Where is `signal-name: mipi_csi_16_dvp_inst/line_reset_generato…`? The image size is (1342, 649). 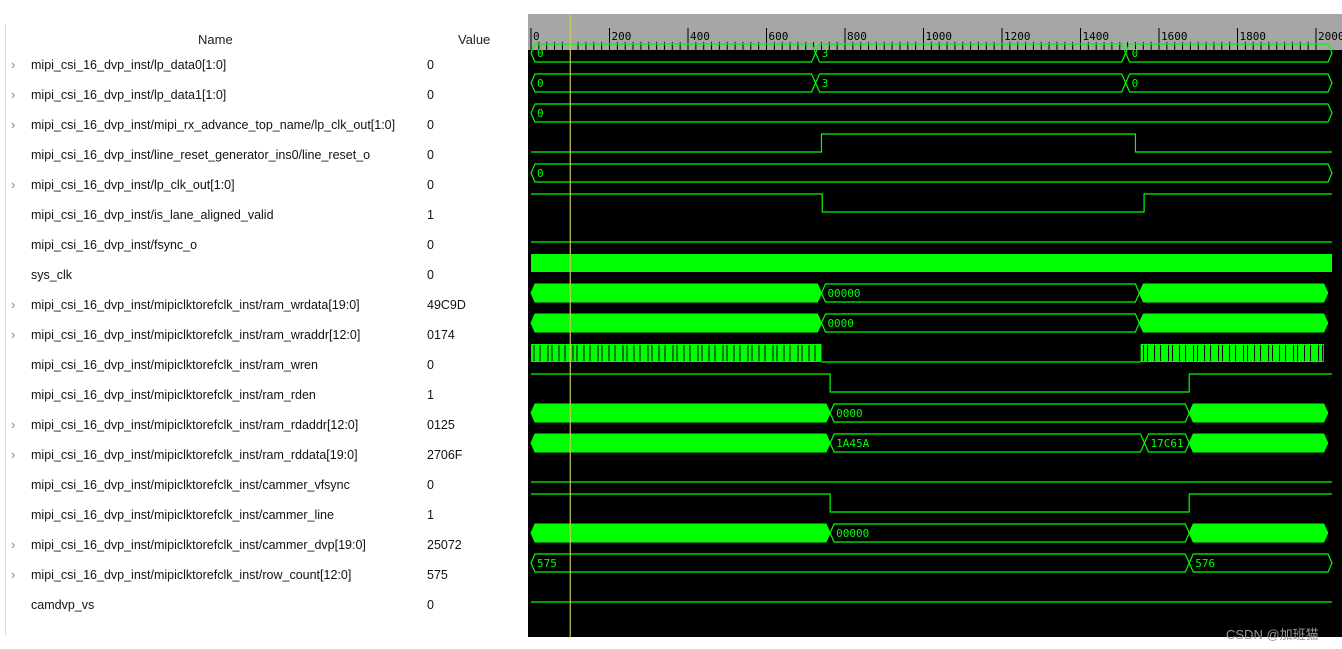
signal-name: mipi_csi_16_dvp_inst/line_reset_generato… is located at coordinates (201, 155).